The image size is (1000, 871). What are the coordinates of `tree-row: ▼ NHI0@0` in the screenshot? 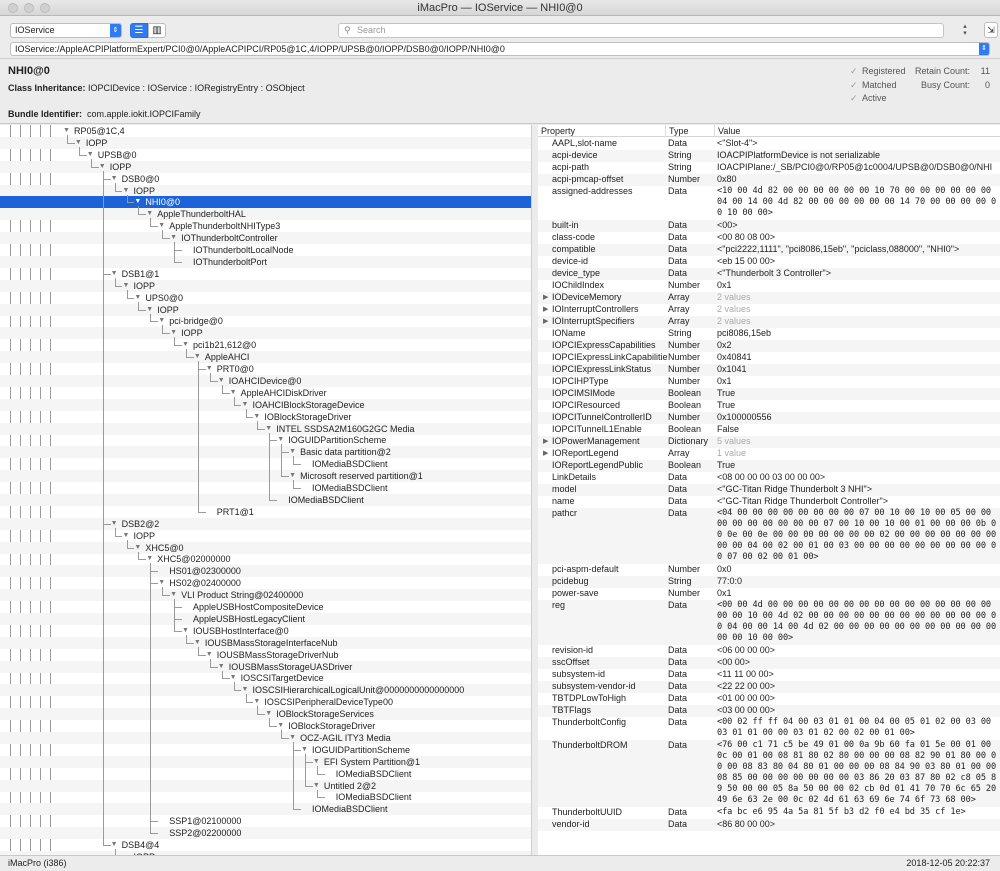 It's located at (265, 202).